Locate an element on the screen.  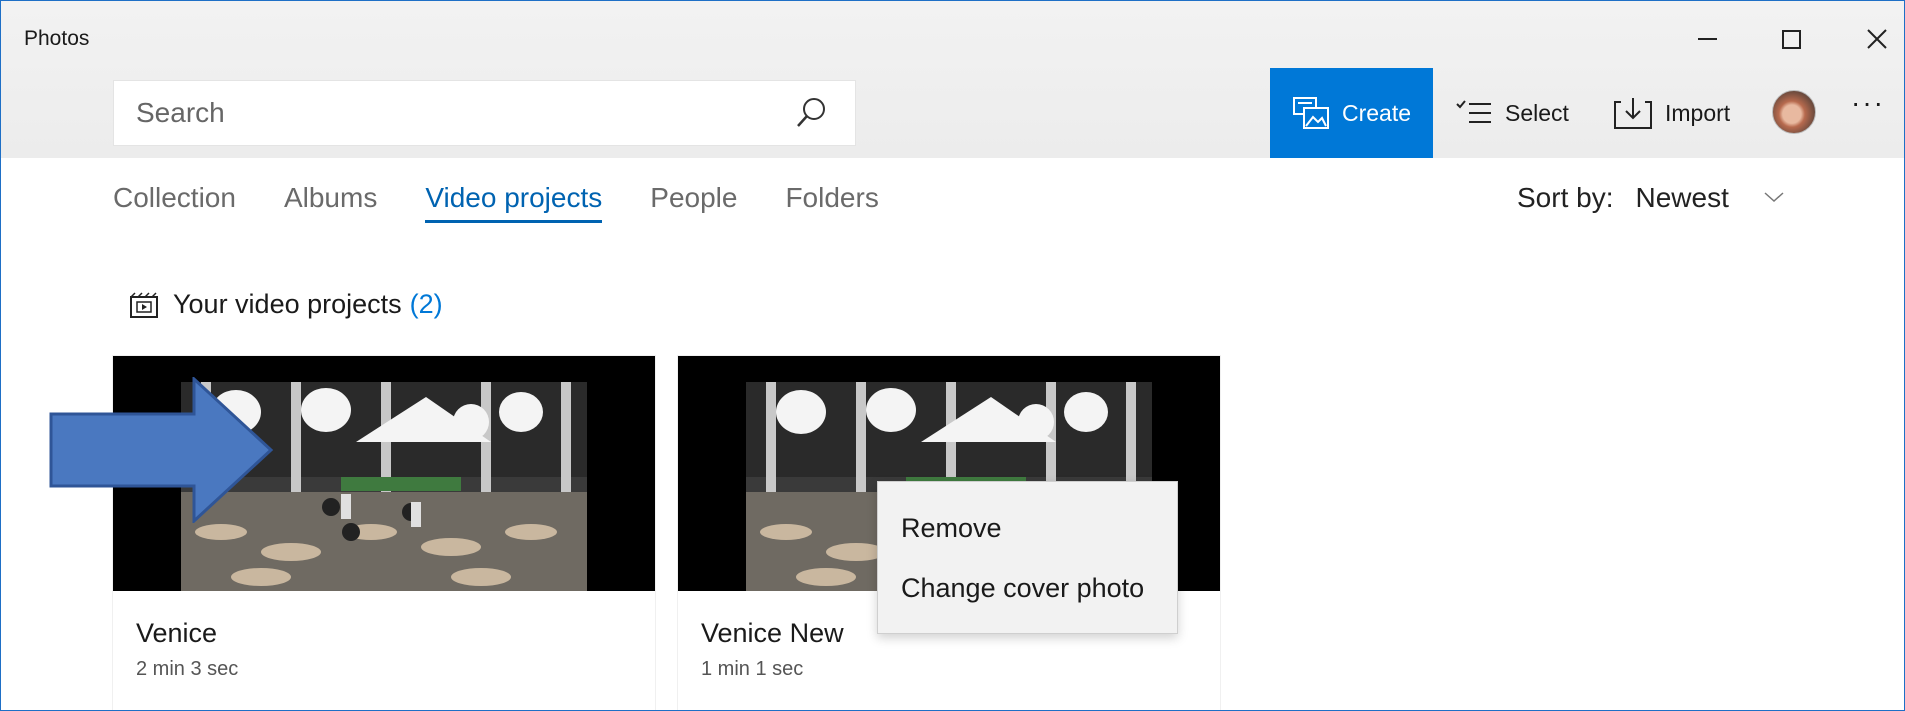
create-label: Create is located at coordinates (1376, 112).